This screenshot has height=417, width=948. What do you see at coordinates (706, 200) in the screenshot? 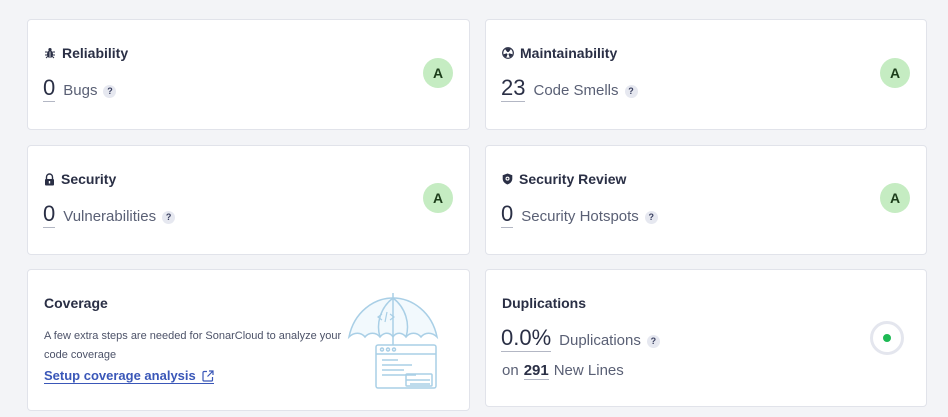
I see `security-review-card: Security Review 0 Security Hotspots ? A` at bounding box center [706, 200].